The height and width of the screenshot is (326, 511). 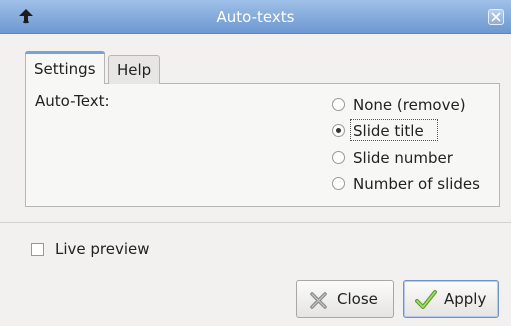 I want to click on close-button: Close, so click(x=345, y=299).